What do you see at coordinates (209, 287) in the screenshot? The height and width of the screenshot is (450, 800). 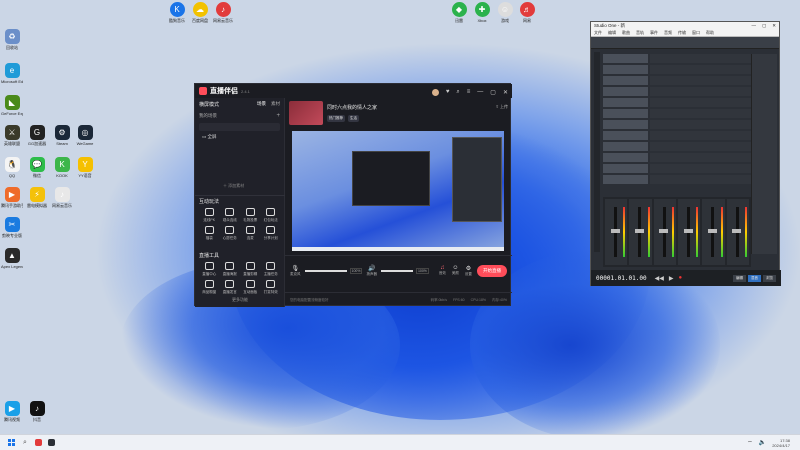 I see `tool-item: 商品橱窗` at bounding box center [209, 287].